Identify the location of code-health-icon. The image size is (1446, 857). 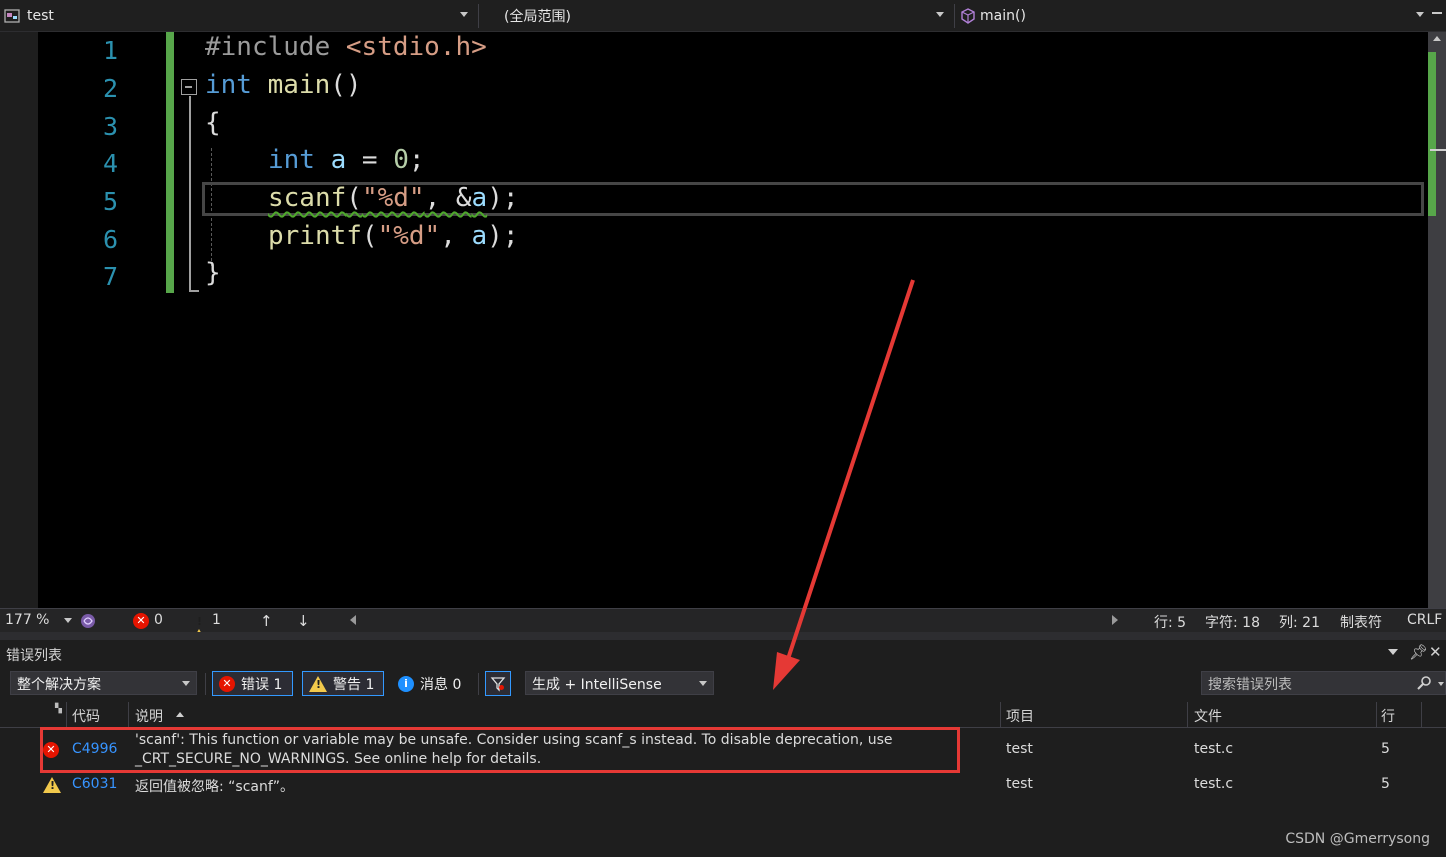
(88, 621).